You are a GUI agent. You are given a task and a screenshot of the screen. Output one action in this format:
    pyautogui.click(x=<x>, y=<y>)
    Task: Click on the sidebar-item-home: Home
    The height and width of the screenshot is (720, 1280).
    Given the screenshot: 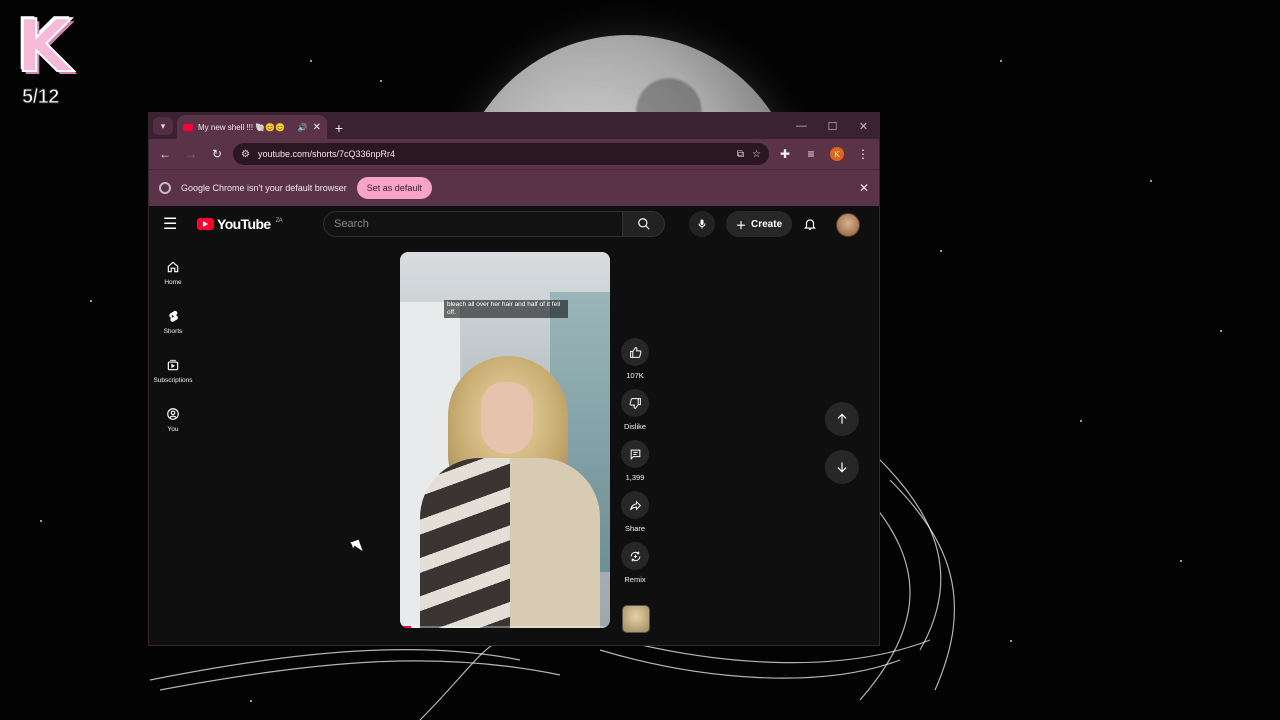 What is the action you would take?
    pyautogui.click(x=173, y=272)
    